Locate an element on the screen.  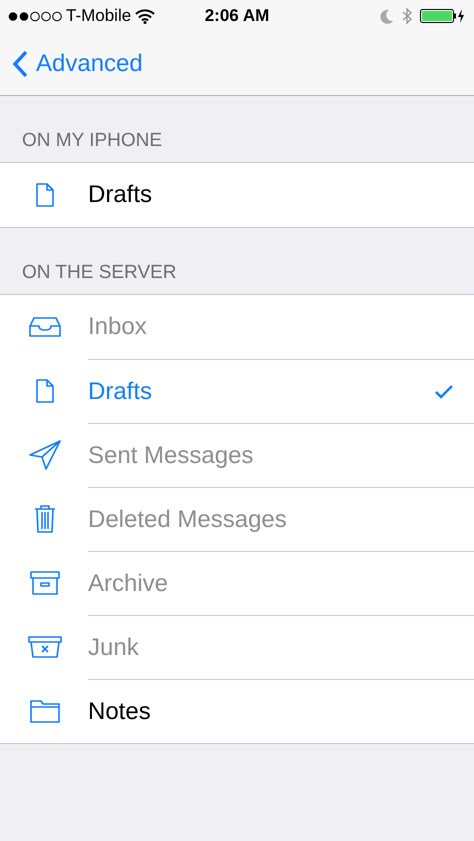
mailbox-item: Drafts is located at coordinates (261, 392).